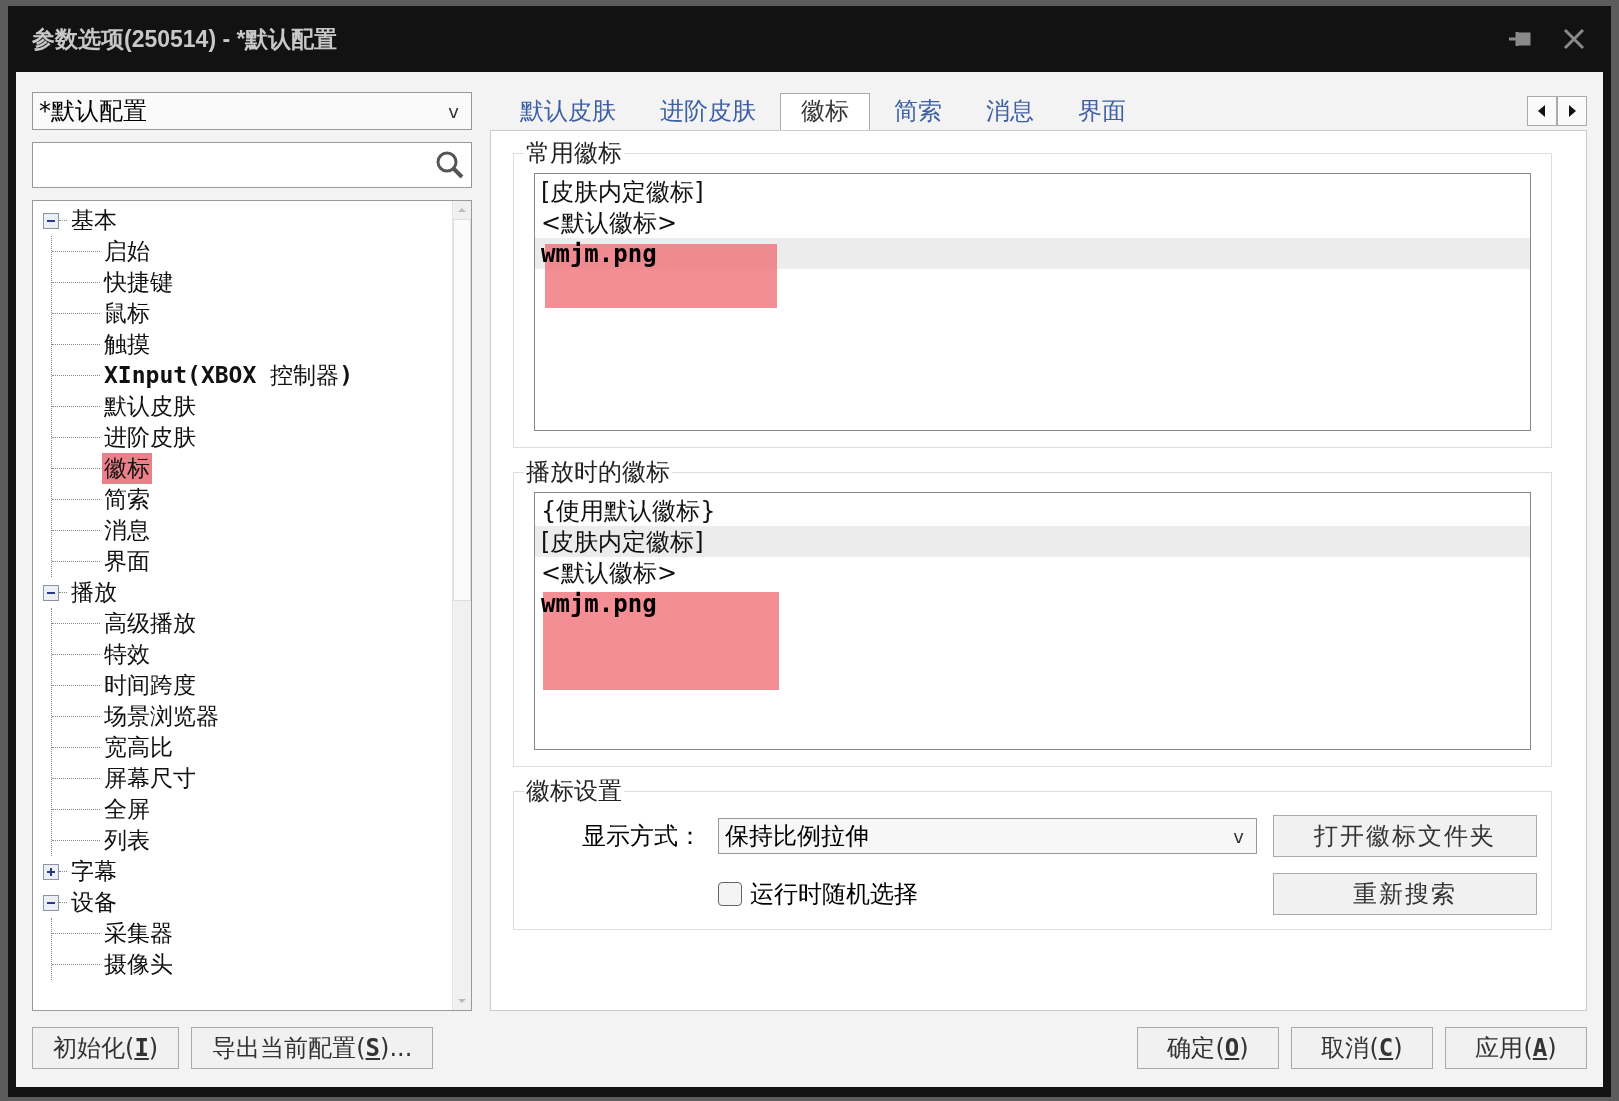  What do you see at coordinates (185, 39) in the screenshot?
I see `window-title: 参数选项(250514) - *默认配置` at bounding box center [185, 39].